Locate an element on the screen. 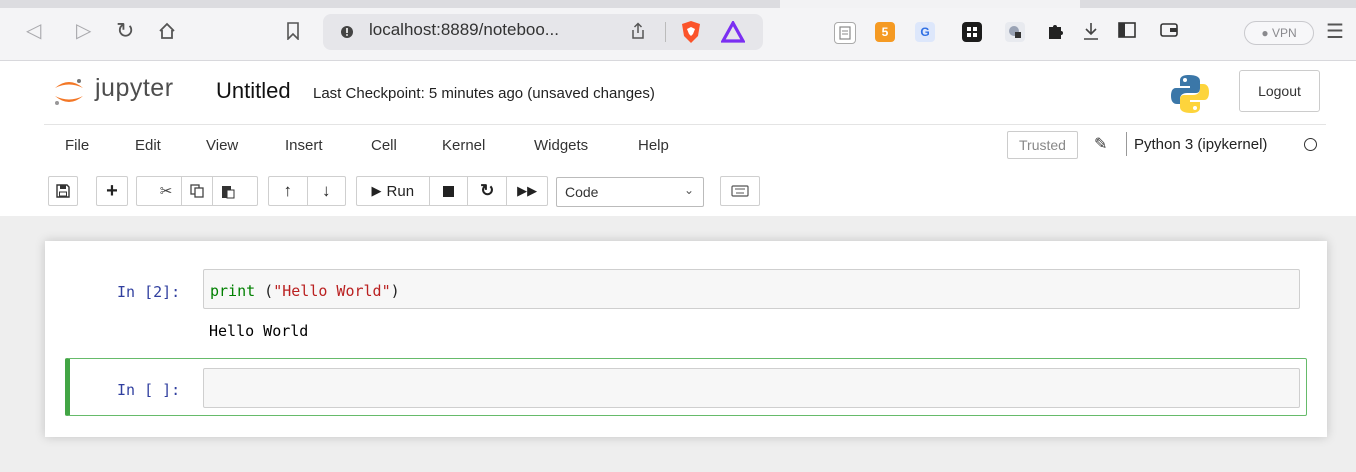  arrow-up-icon: ↑ is located at coordinates (288, 190).